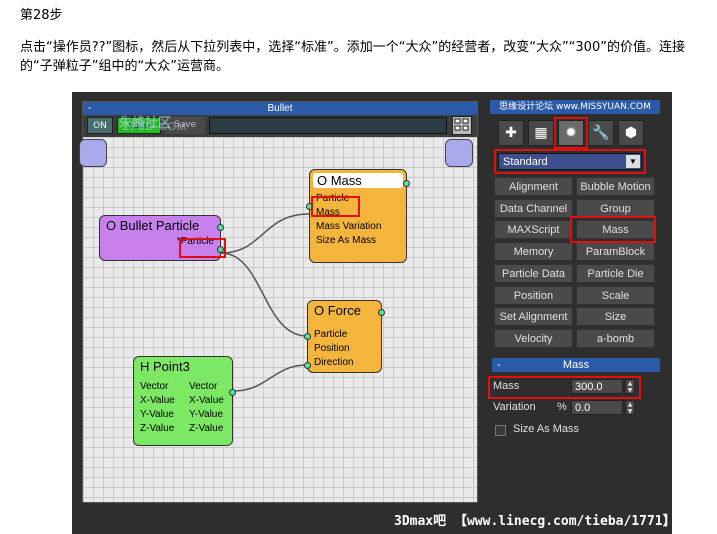  Describe the element at coordinates (564, 387) in the screenshot. I see `highlight-mass-field` at that location.